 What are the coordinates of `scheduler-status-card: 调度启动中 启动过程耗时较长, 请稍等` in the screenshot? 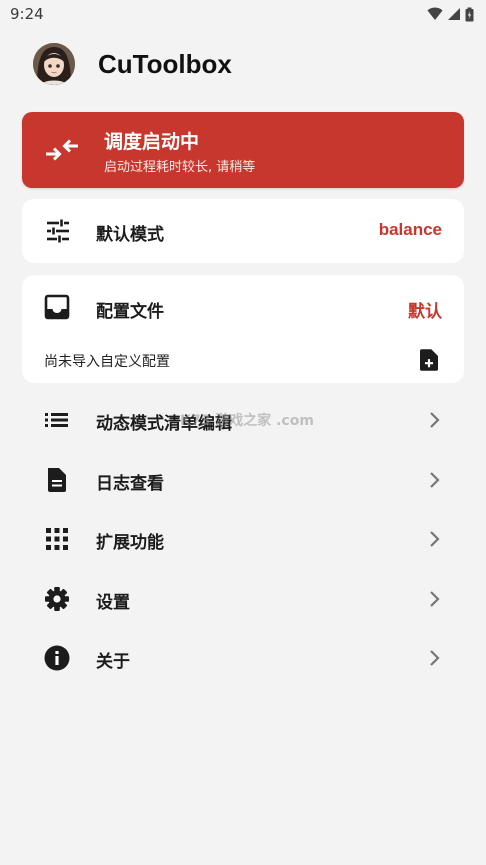 It's located at (243, 150).